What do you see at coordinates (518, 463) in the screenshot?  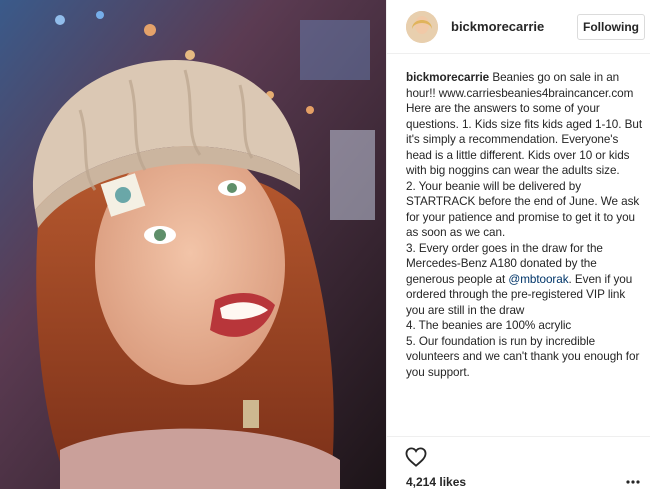 I see `post-actions: 4,214 likes` at bounding box center [518, 463].